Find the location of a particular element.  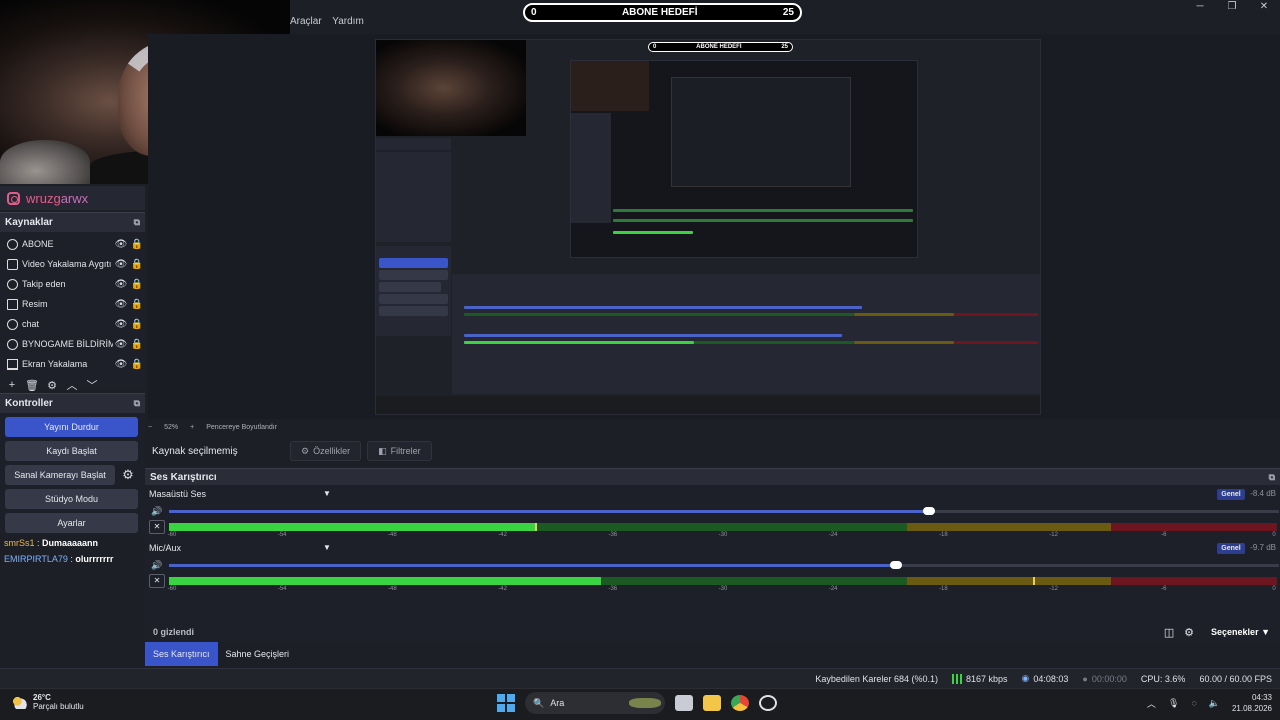

browser-icon is located at coordinates (12, 324).